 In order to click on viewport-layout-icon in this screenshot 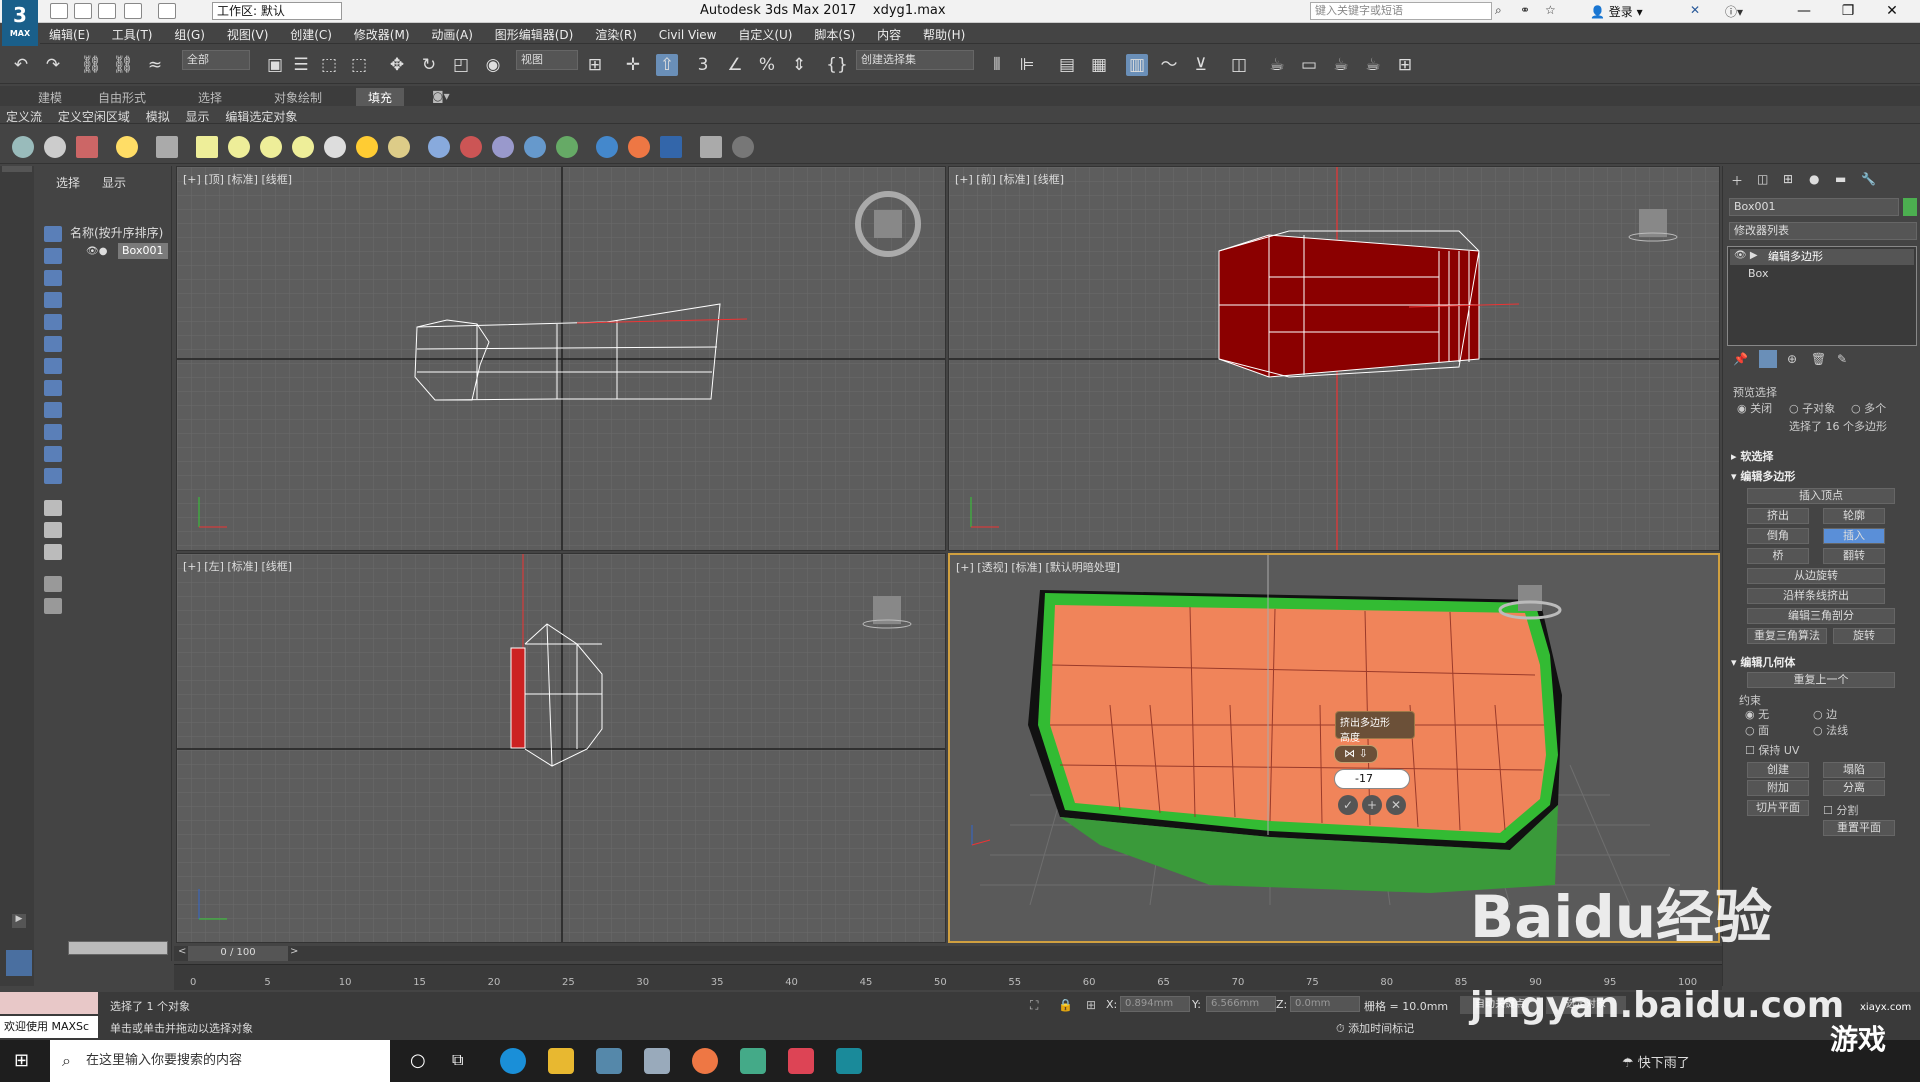, I will do `click(19, 963)`.